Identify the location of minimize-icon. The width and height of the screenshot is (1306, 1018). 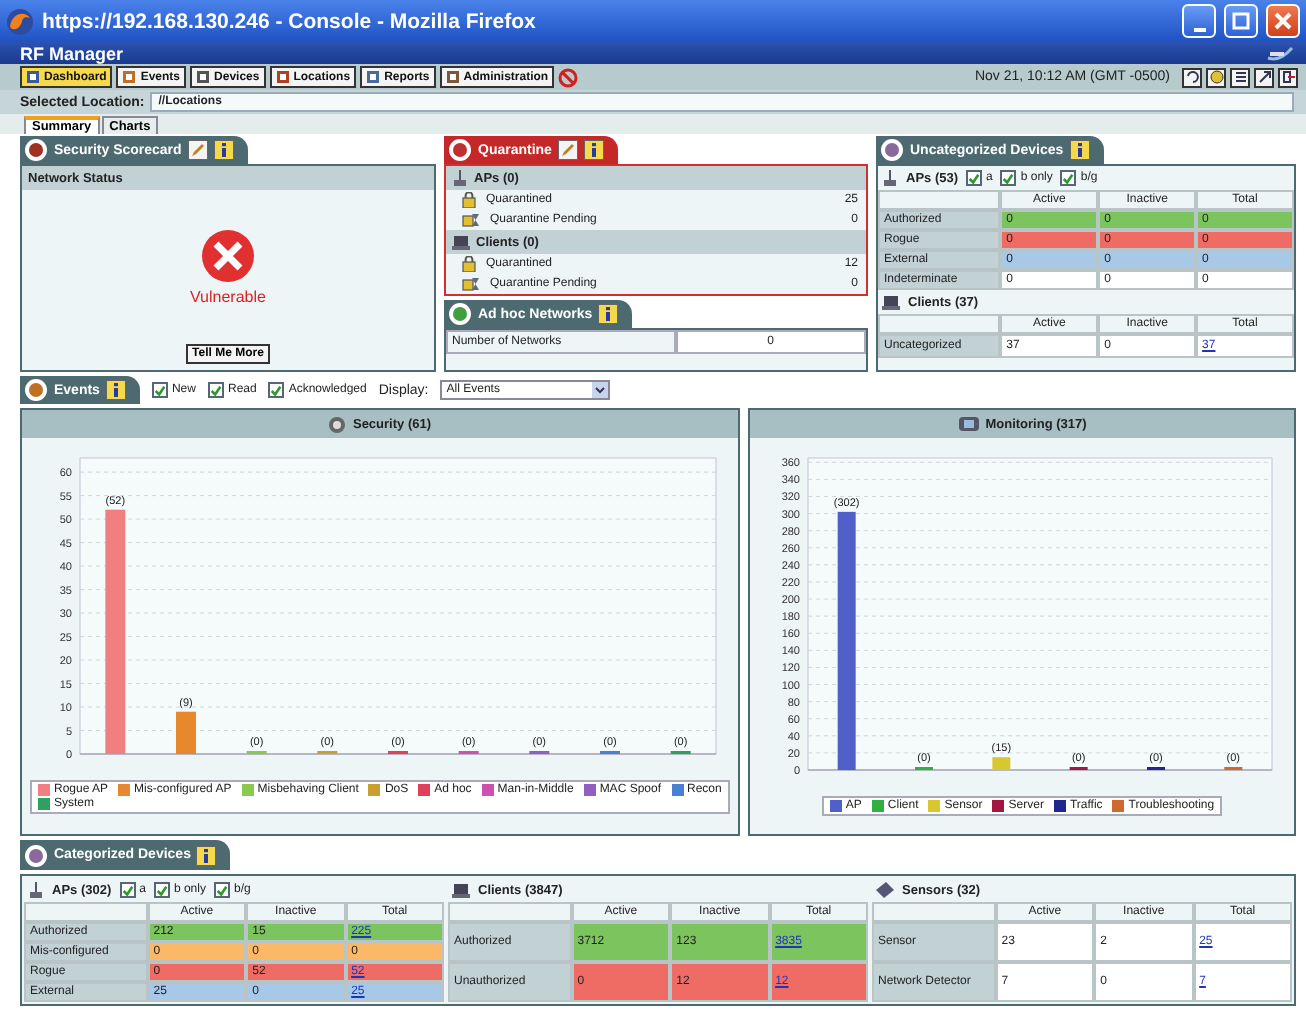
(1199, 29).